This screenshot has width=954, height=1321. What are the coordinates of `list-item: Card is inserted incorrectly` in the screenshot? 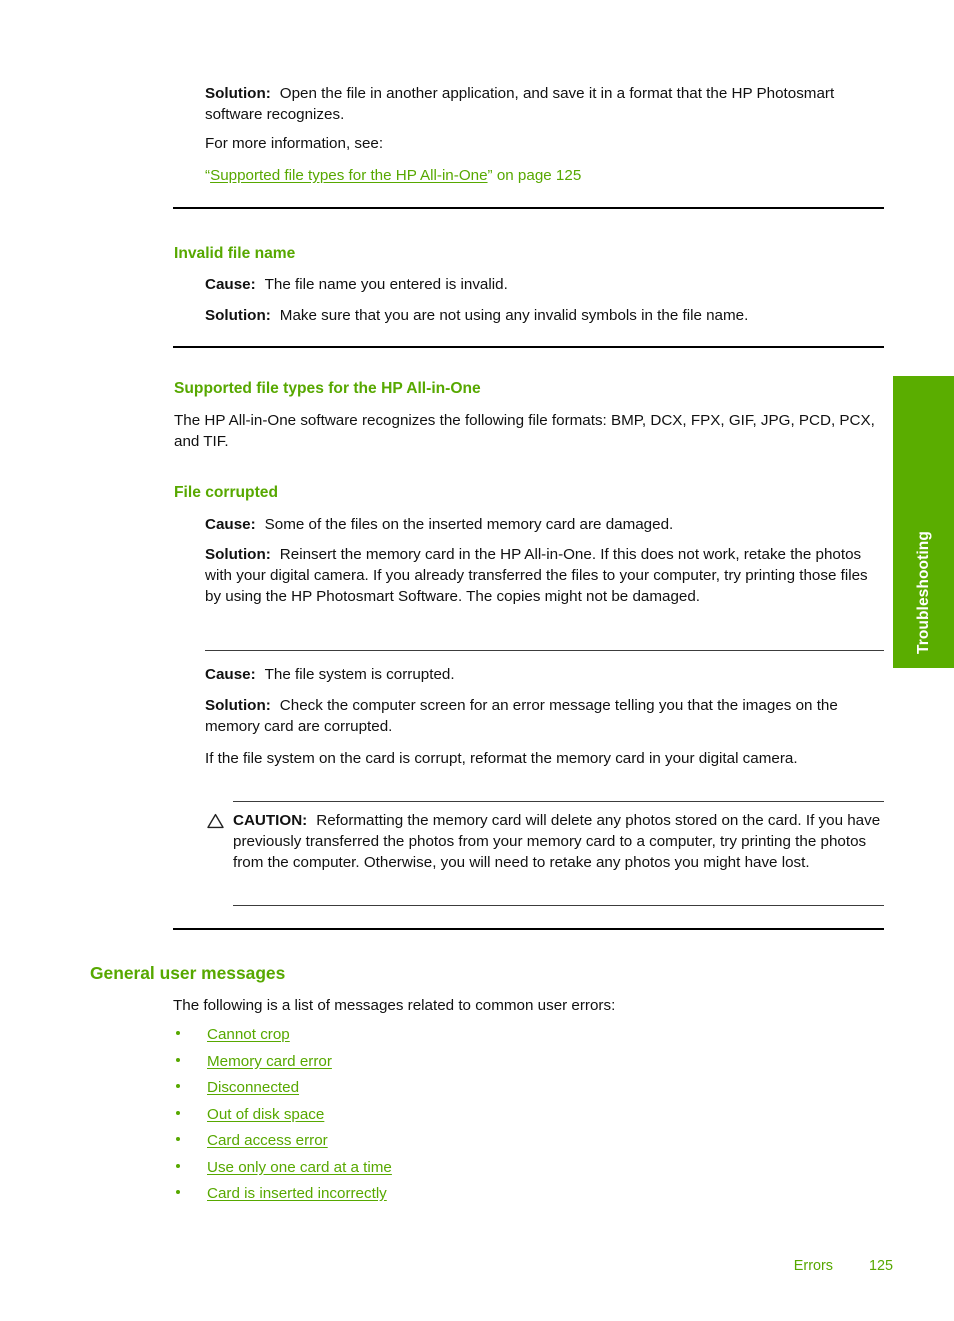 It's located at (423, 1196).